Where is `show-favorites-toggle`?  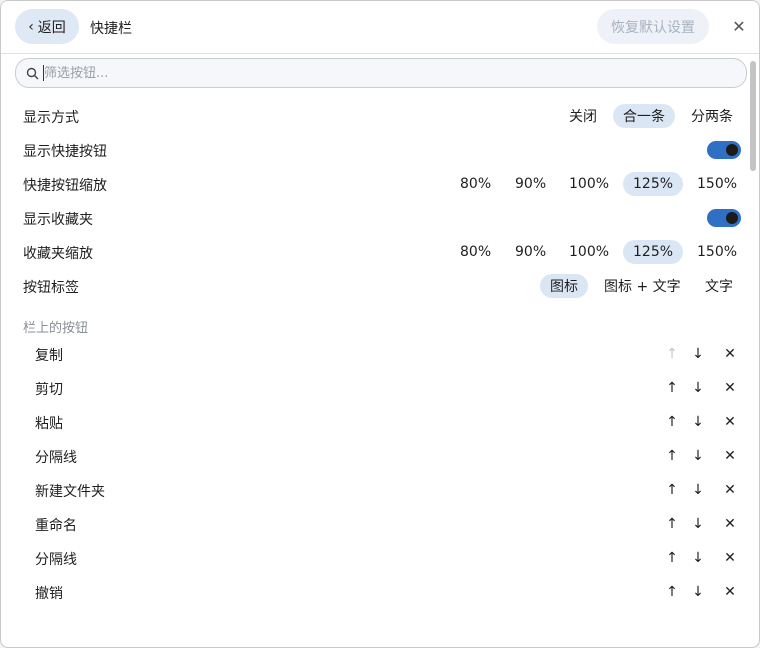
show-favorites-toggle is located at coordinates (724, 218).